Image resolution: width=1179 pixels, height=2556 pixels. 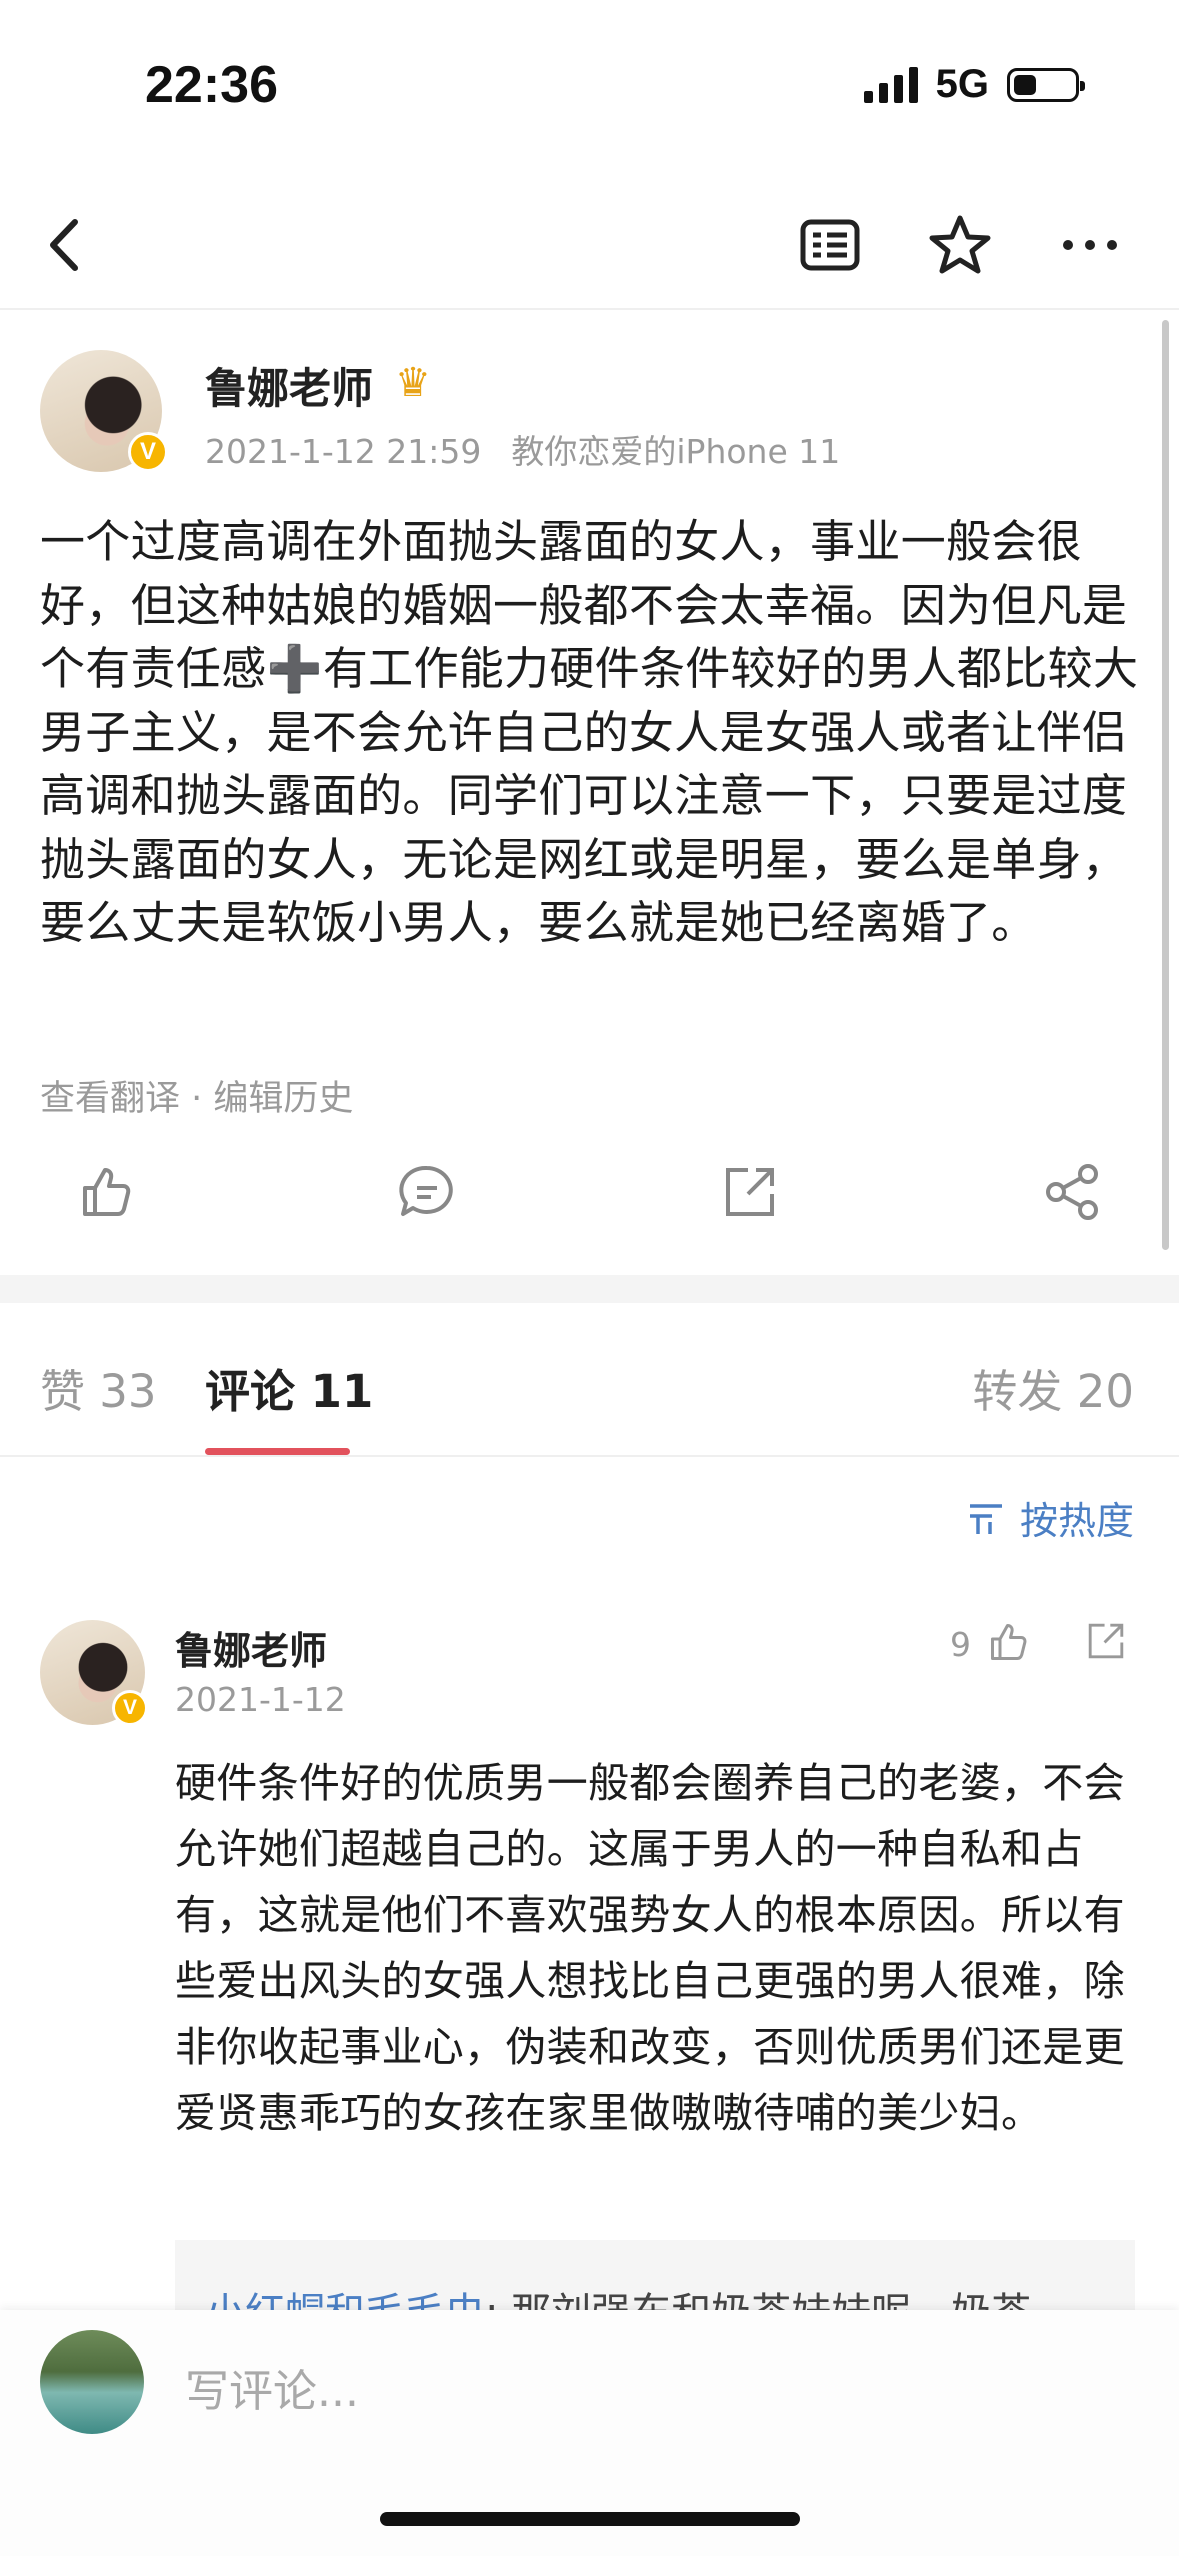 What do you see at coordinates (1165, 785) in the screenshot?
I see `scrollbar` at bounding box center [1165, 785].